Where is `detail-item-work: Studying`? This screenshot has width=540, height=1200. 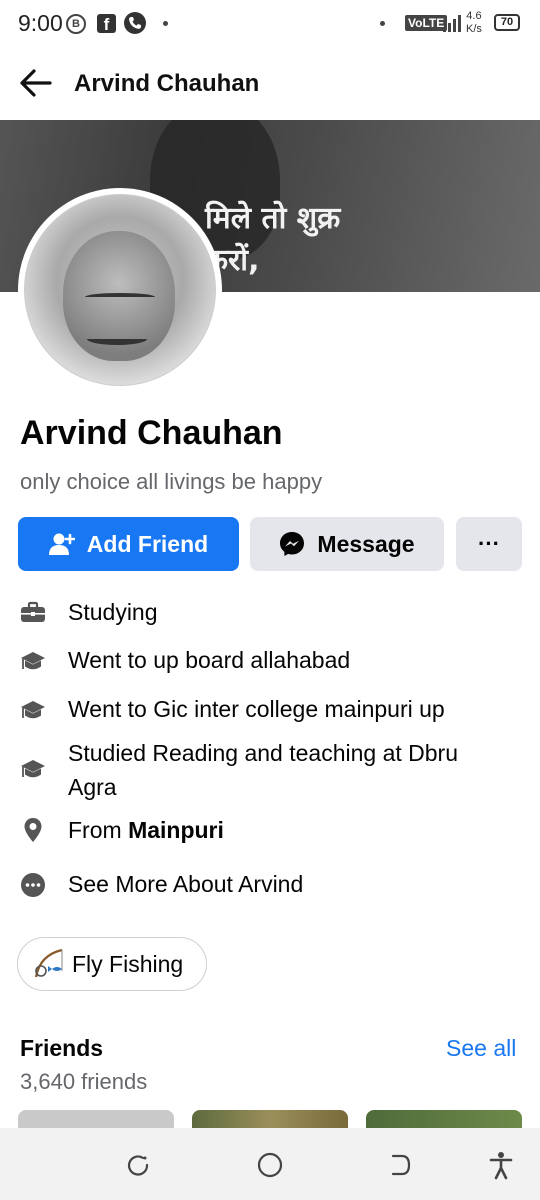
detail-item-work: Studying is located at coordinates (270, 613).